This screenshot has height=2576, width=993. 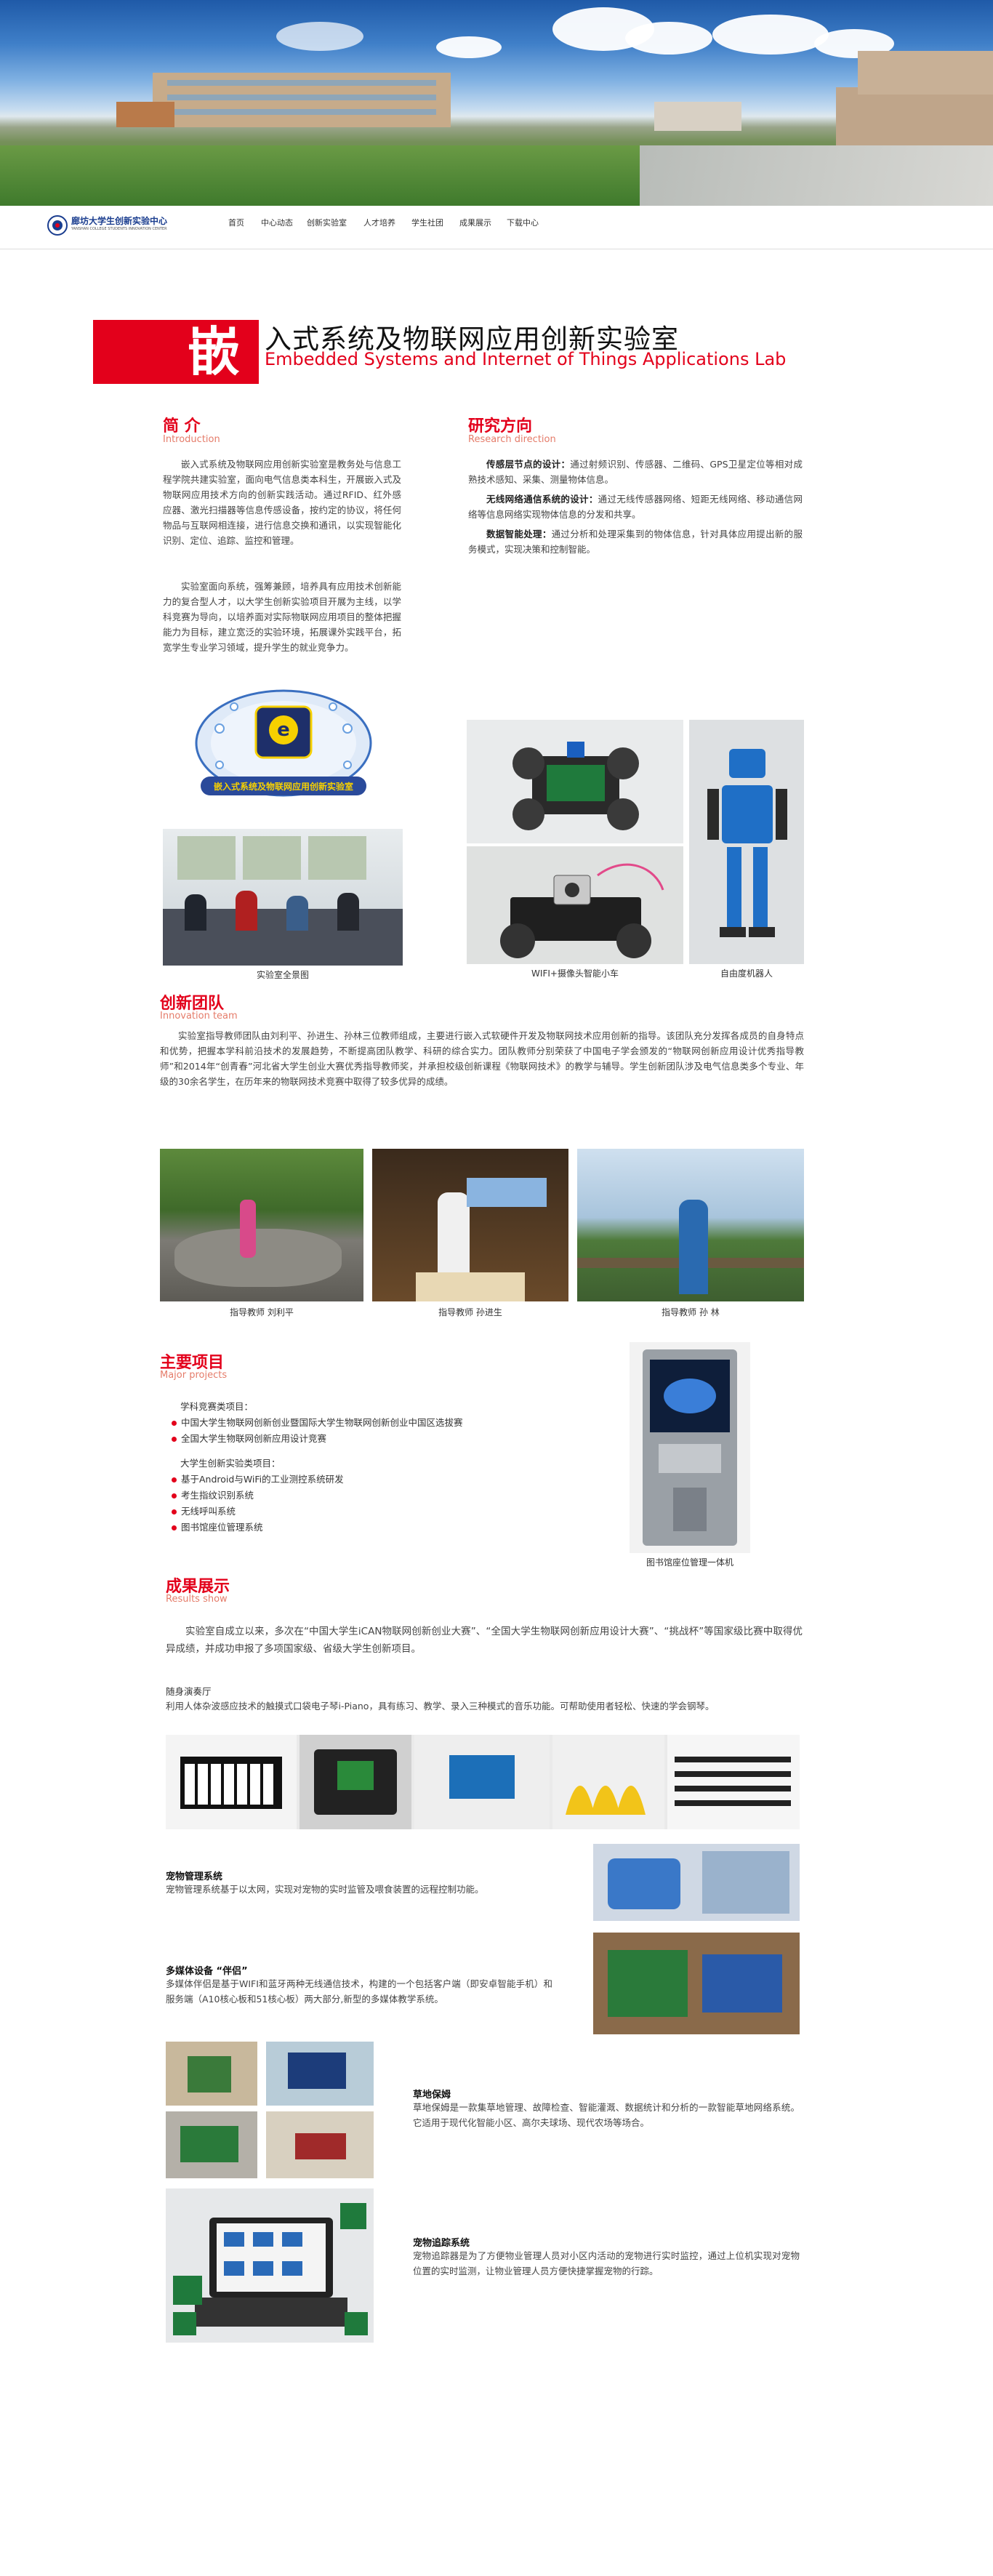 What do you see at coordinates (542, 499) in the screenshot?
I see `research-item-2-head: 无线网络通信系统的设计：` at bounding box center [542, 499].